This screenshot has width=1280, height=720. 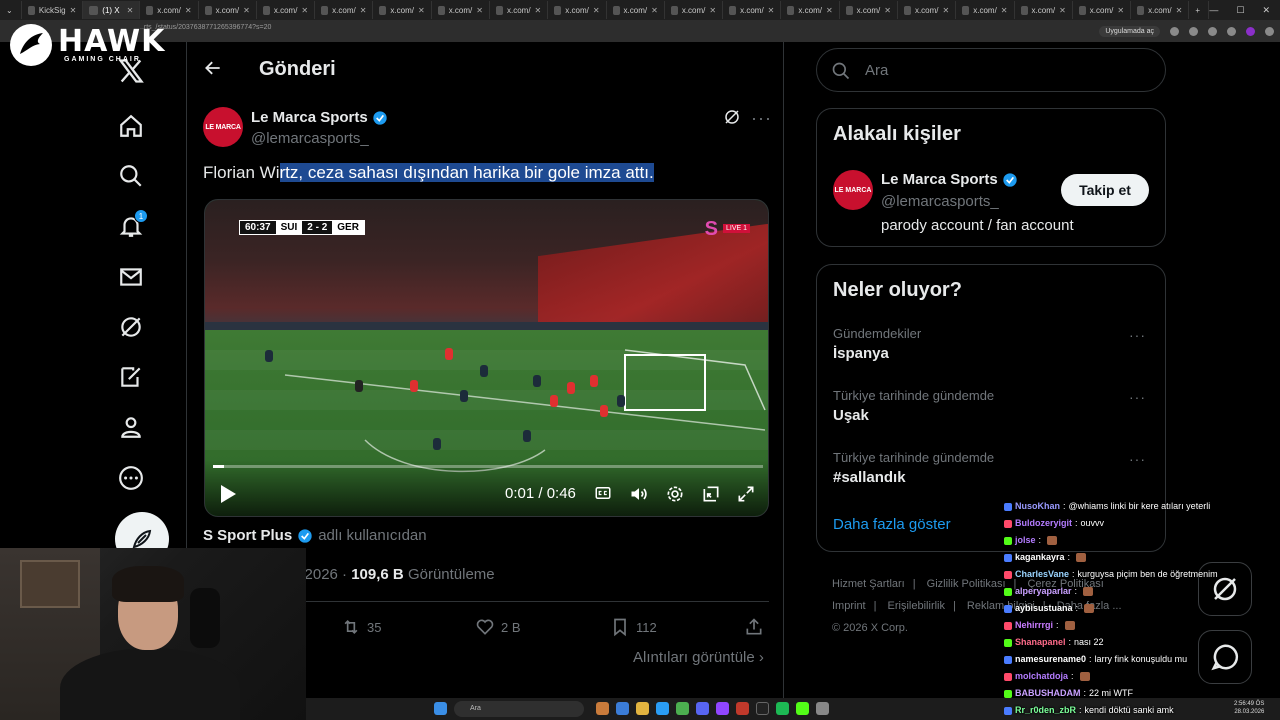 What do you see at coordinates (1105, 190) in the screenshot?
I see `follow-button: Takip et` at bounding box center [1105, 190].